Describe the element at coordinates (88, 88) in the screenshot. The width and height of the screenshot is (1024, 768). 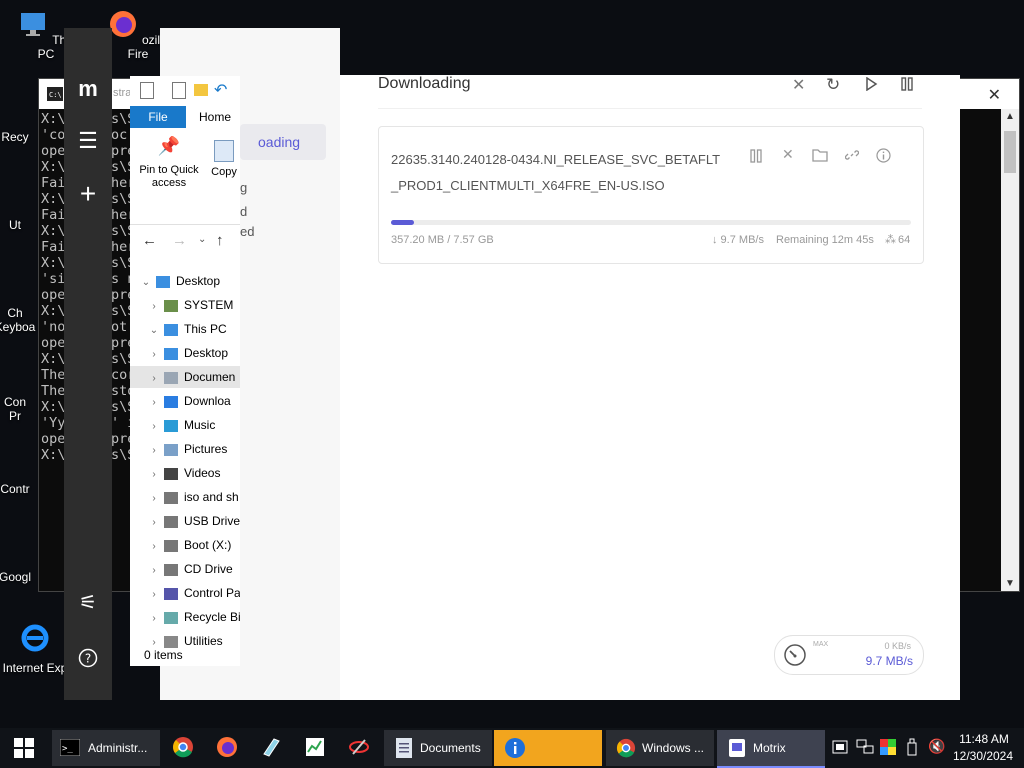
I see `motrix-logo-icon: m` at that location.